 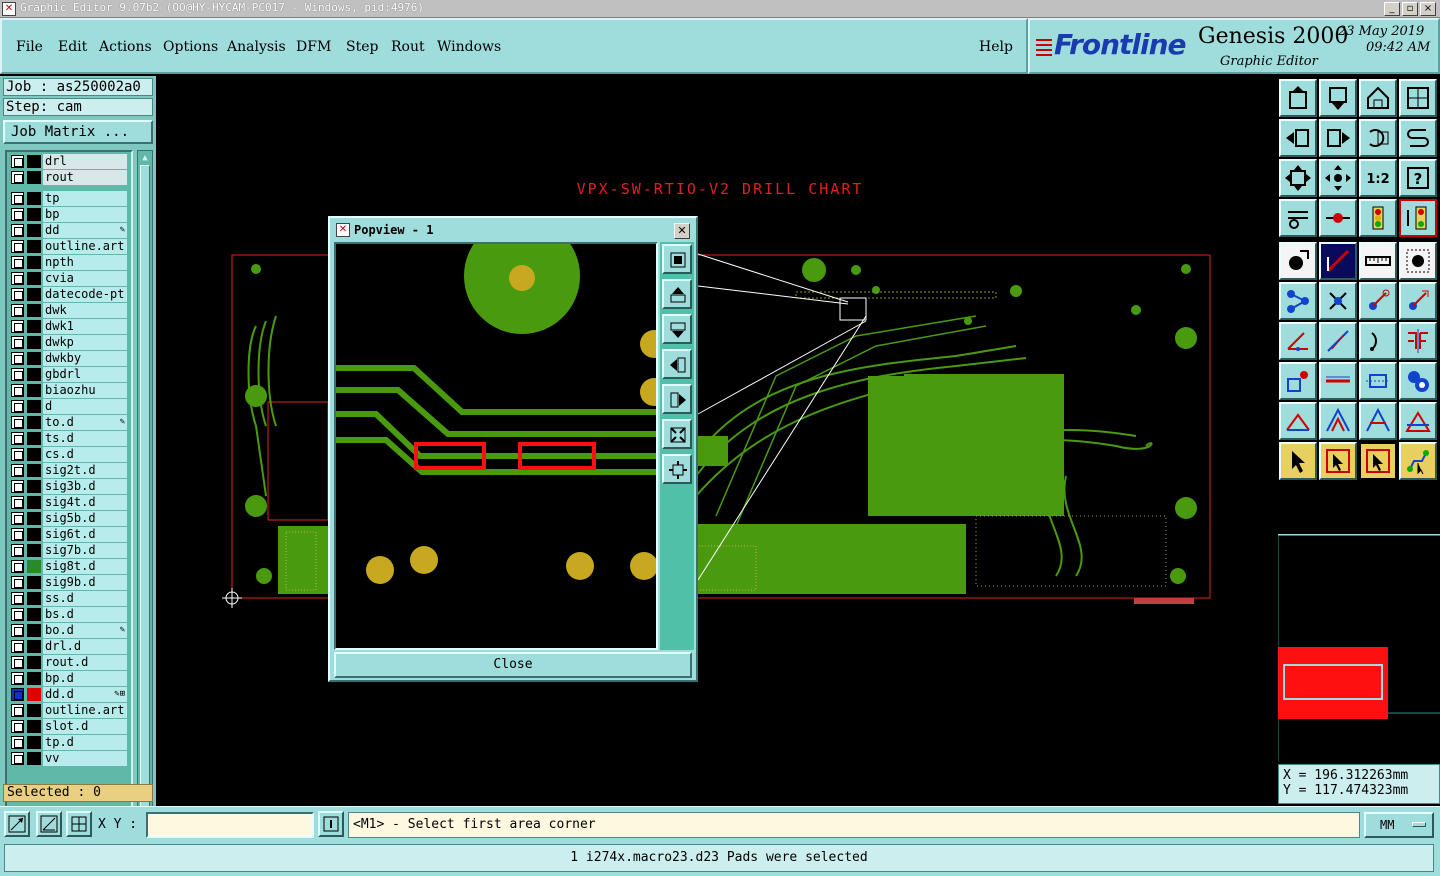 What do you see at coordinates (1298, 301) in the screenshot?
I see `connect-pads-icon` at bounding box center [1298, 301].